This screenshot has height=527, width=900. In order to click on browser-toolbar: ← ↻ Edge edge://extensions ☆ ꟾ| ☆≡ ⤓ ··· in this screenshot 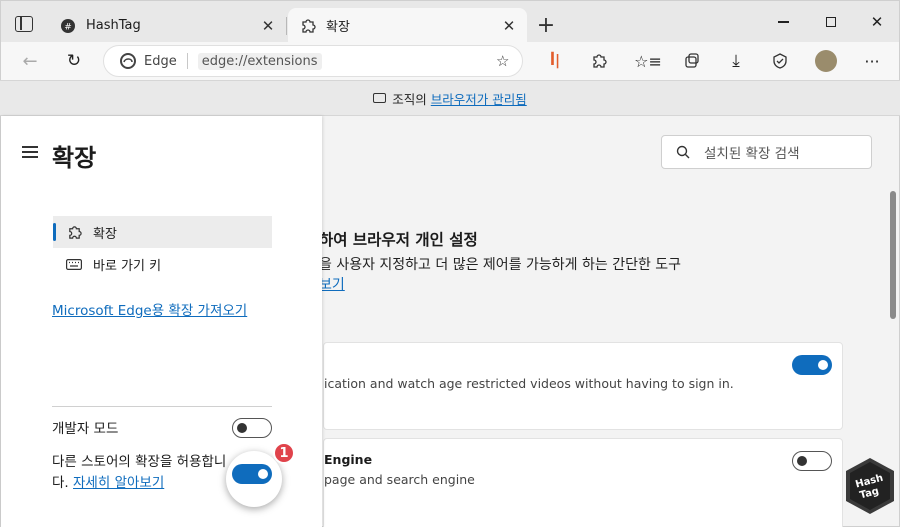, I will do `click(450, 61)`.